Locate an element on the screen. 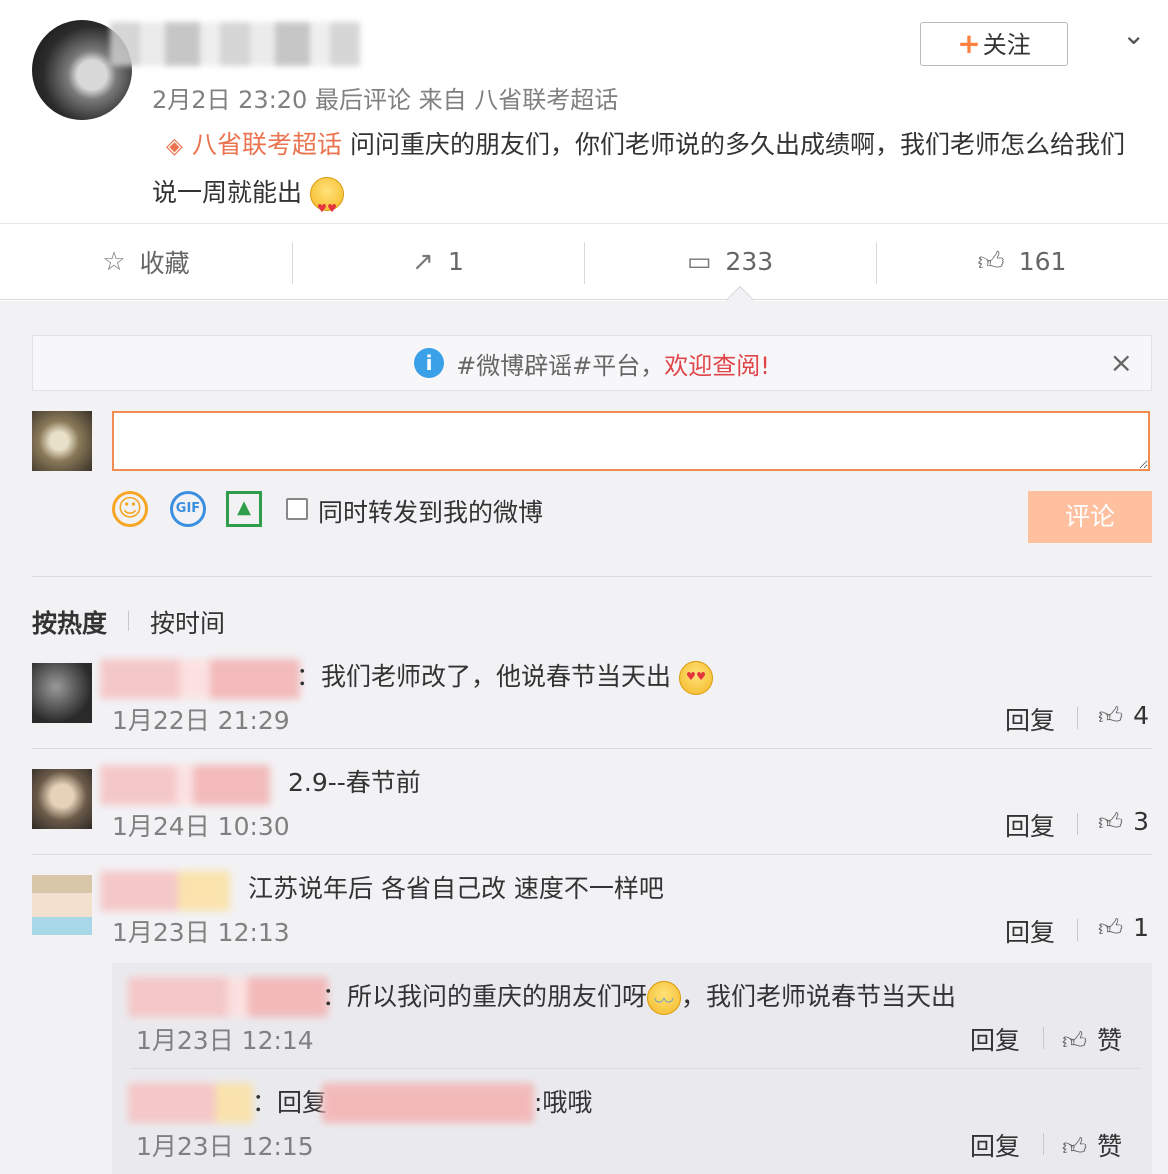  submit-comment-button: 评论 is located at coordinates (1090, 517).